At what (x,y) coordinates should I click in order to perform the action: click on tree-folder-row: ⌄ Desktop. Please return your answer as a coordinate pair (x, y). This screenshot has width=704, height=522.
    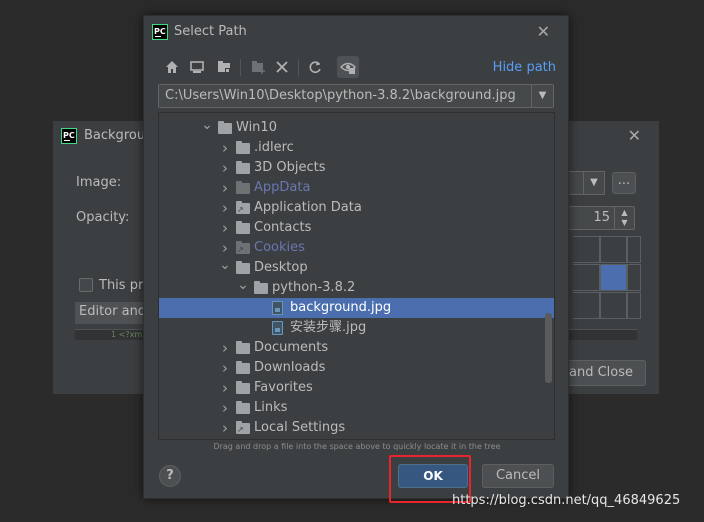
    Looking at the image, I should click on (356, 266).